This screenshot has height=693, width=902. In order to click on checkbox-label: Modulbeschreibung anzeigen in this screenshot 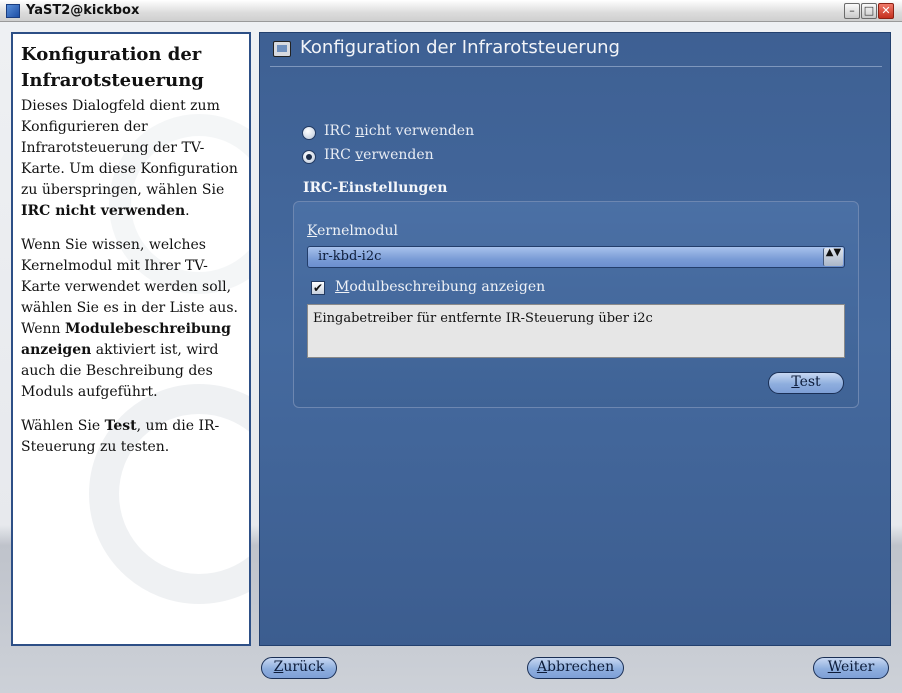, I will do `click(440, 287)`.